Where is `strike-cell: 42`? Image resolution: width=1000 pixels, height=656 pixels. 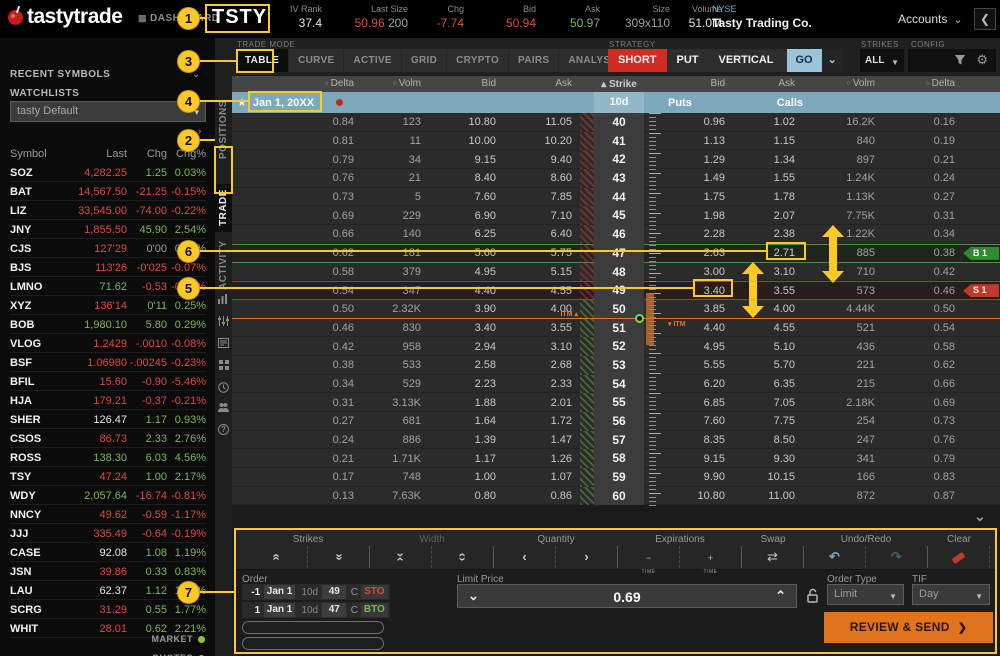
strike-cell: 42 is located at coordinates (619, 160).